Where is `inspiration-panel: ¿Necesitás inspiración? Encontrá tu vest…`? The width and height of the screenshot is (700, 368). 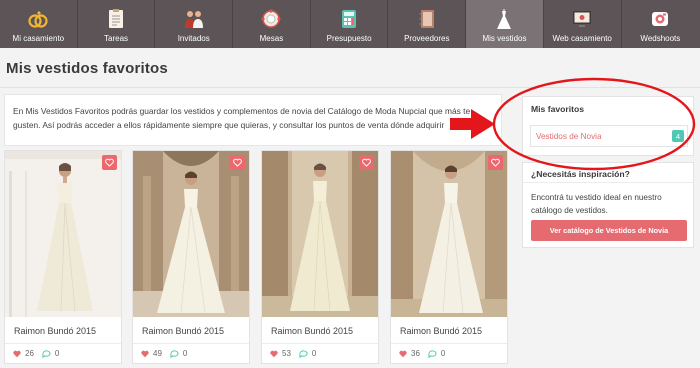
inspiration-panel: ¿Necesitás inspiración? Encontrá tu vest… is located at coordinates (608, 205).